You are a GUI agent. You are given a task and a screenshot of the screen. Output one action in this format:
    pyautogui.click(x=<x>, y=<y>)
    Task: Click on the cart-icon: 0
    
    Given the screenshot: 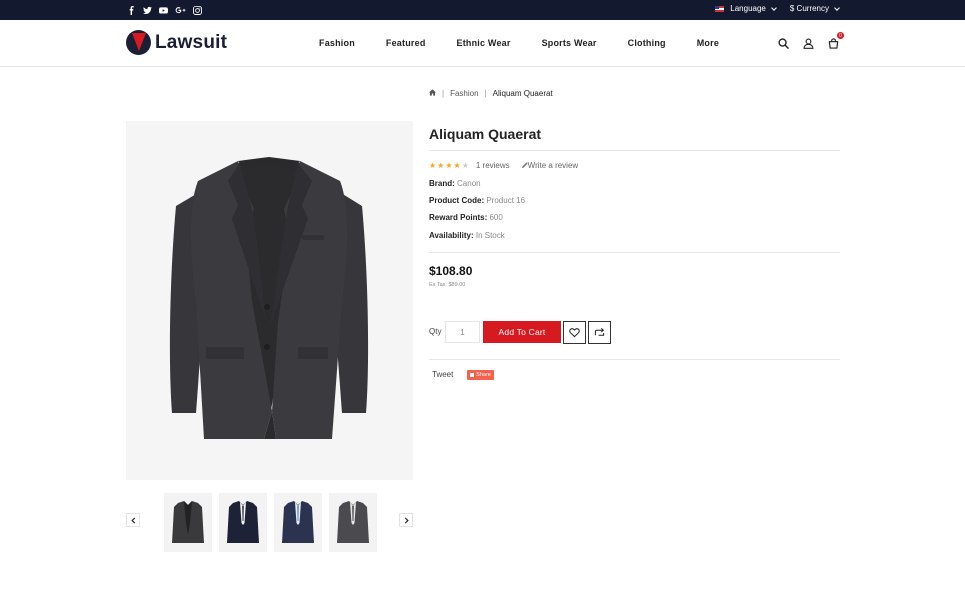 What is the action you would take?
    pyautogui.click(x=836, y=40)
    